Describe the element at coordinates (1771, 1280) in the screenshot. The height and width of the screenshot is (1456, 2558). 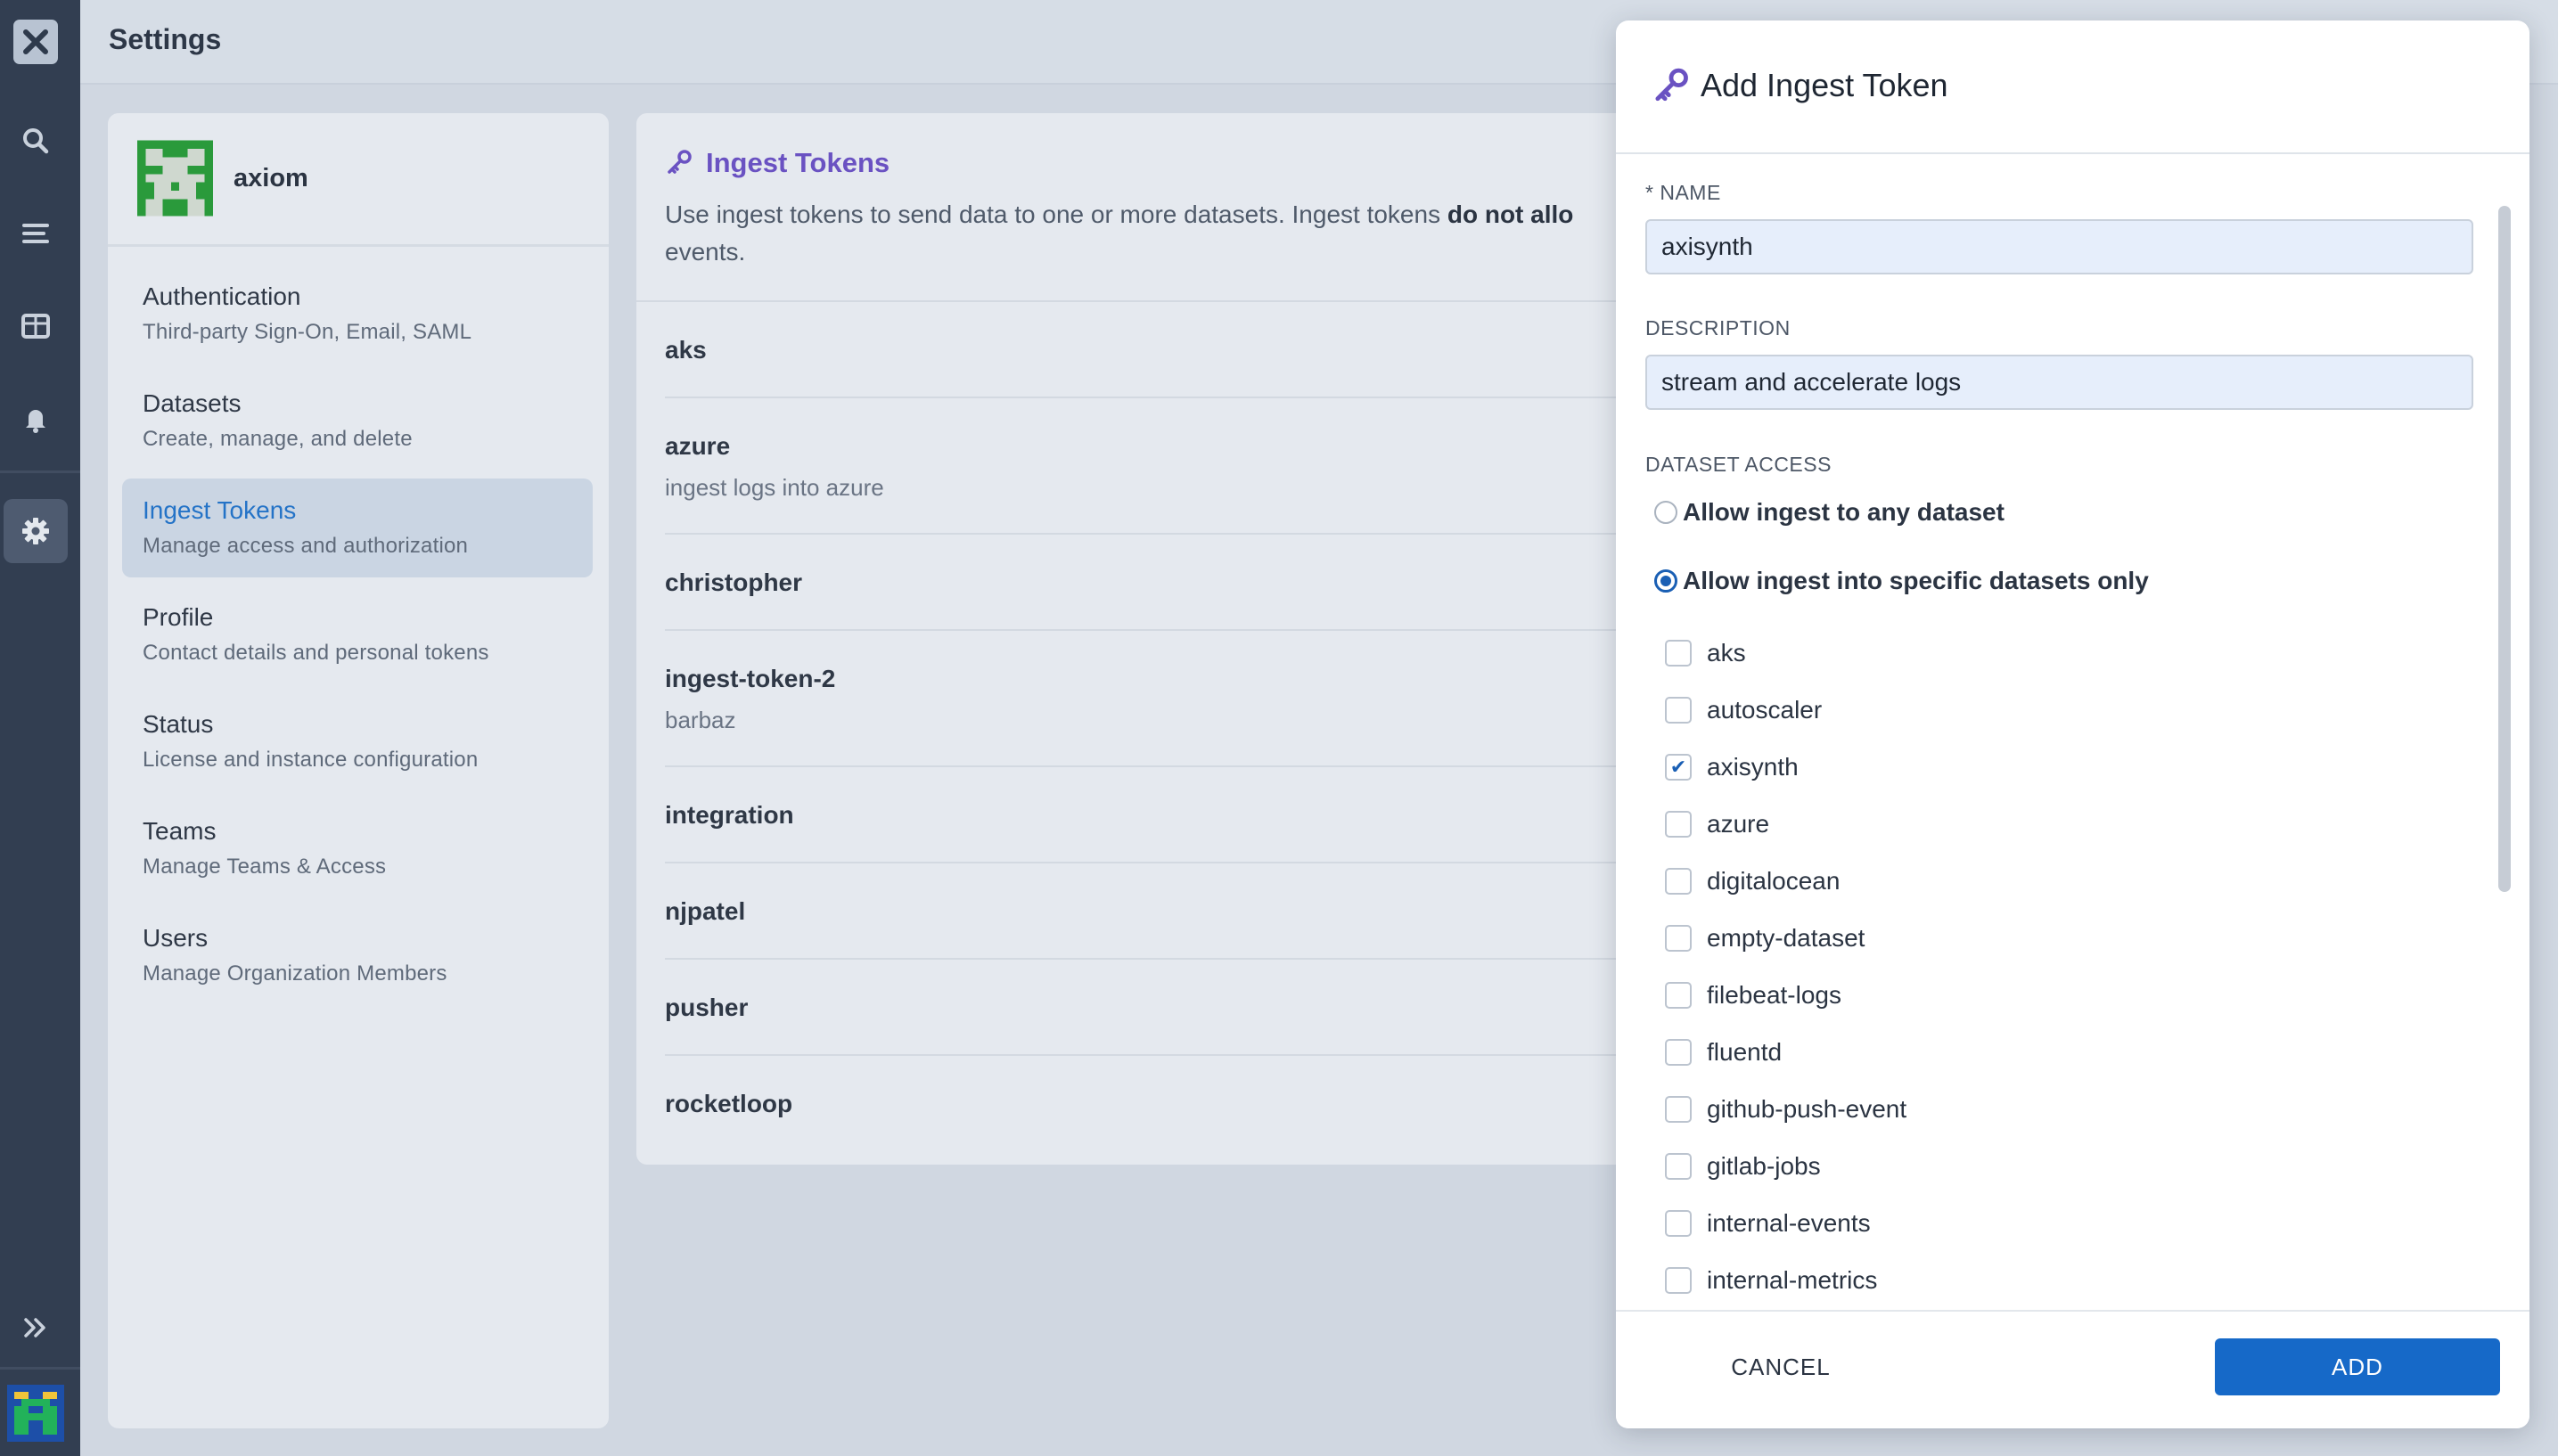
I see `dataset-checkbox-row: internal-metrics` at that location.